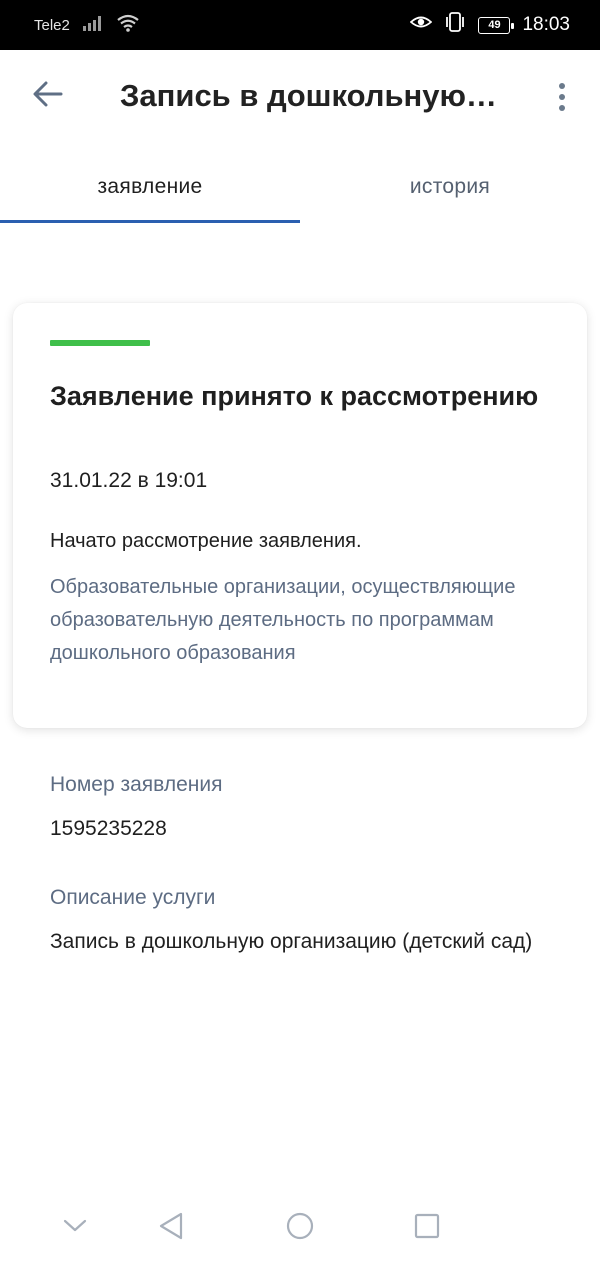 This screenshot has height=1266, width=600. What do you see at coordinates (93, 25) in the screenshot?
I see `signal-icon` at bounding box center [93, 25].